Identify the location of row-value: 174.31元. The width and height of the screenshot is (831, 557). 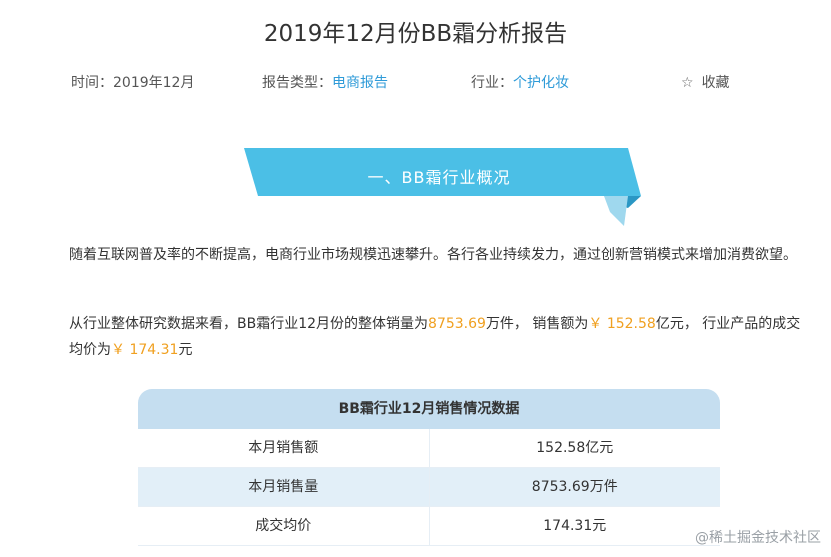
(575, 526).